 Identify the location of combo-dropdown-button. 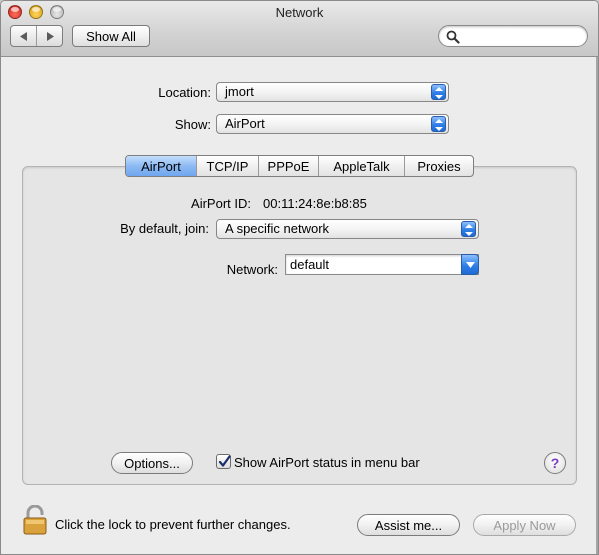
(470, 264).